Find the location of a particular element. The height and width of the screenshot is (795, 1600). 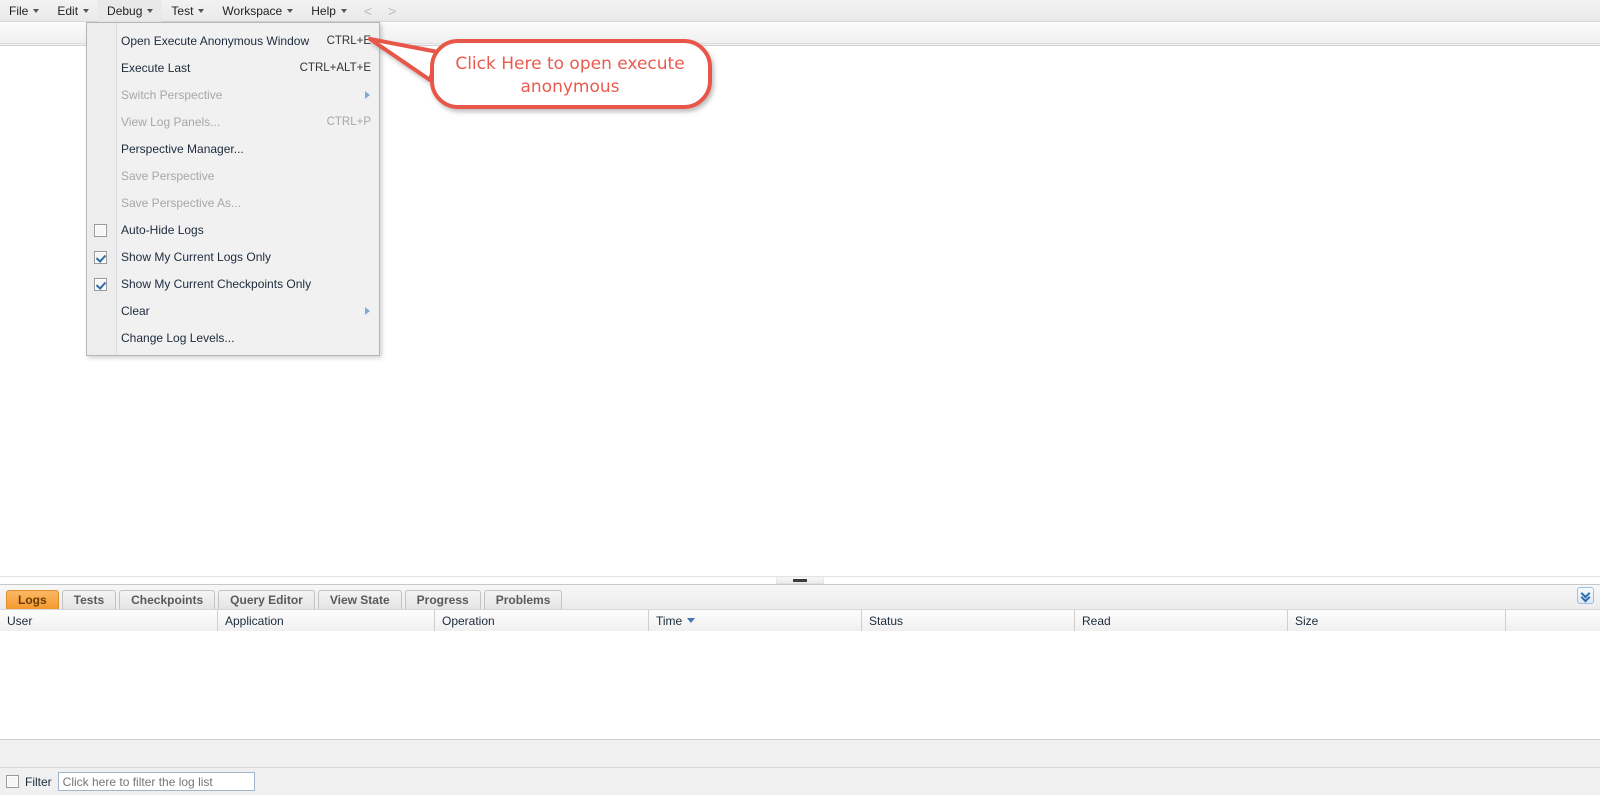

tab-problems: Problems is located at coordinates (523, 599).